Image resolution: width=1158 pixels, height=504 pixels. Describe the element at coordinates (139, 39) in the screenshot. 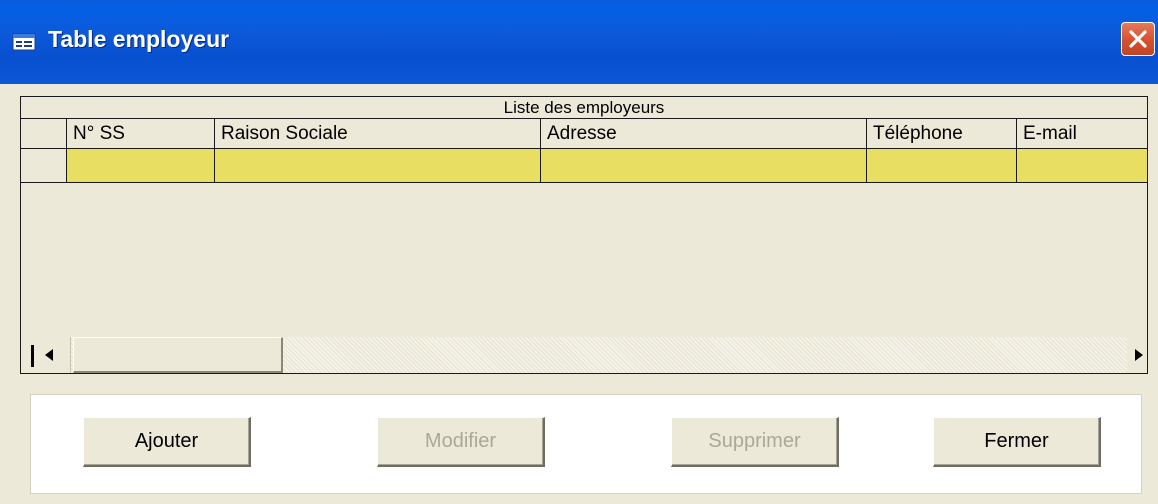

I see `window-title: Table employeur` at that location.